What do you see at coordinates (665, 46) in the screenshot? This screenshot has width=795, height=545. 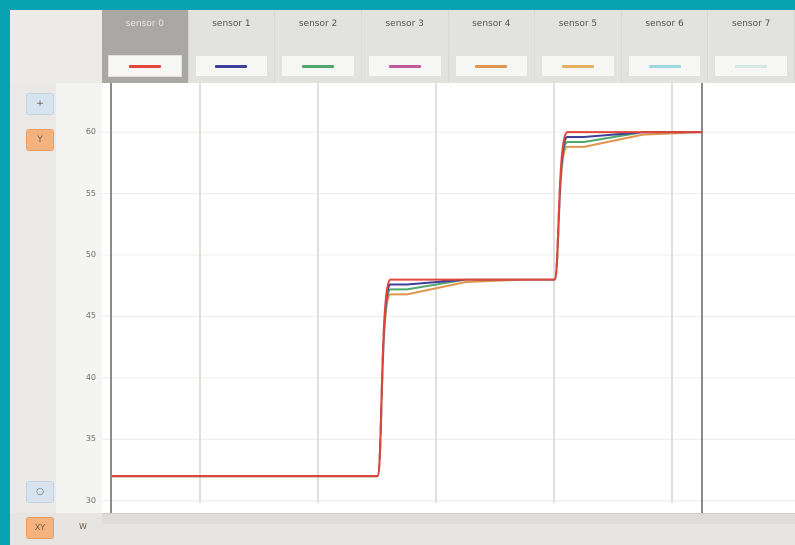 I see `tab-sensor-6: sensor 6` at bounding box center [665, 46].